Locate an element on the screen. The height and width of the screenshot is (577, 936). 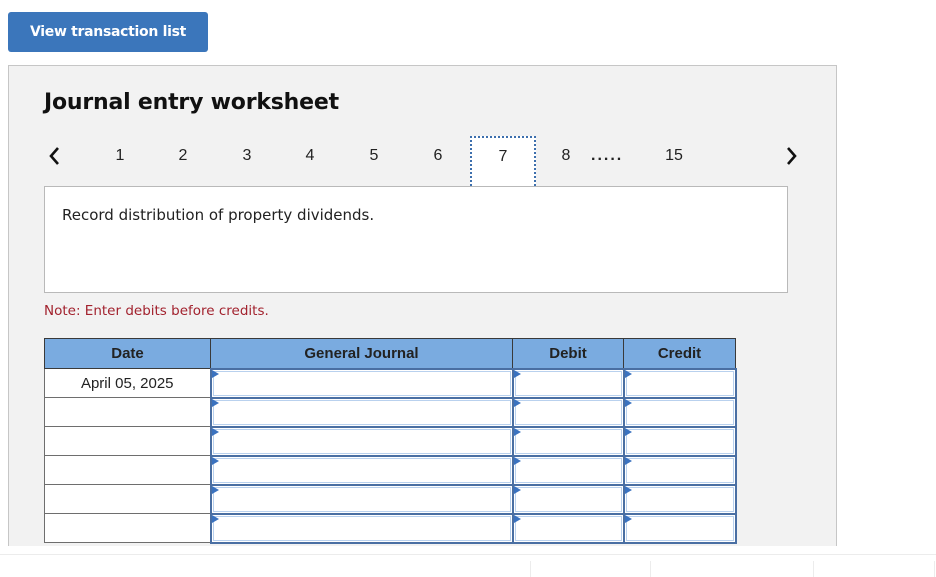
page-5: 5 is located at coordinates (374, 156).